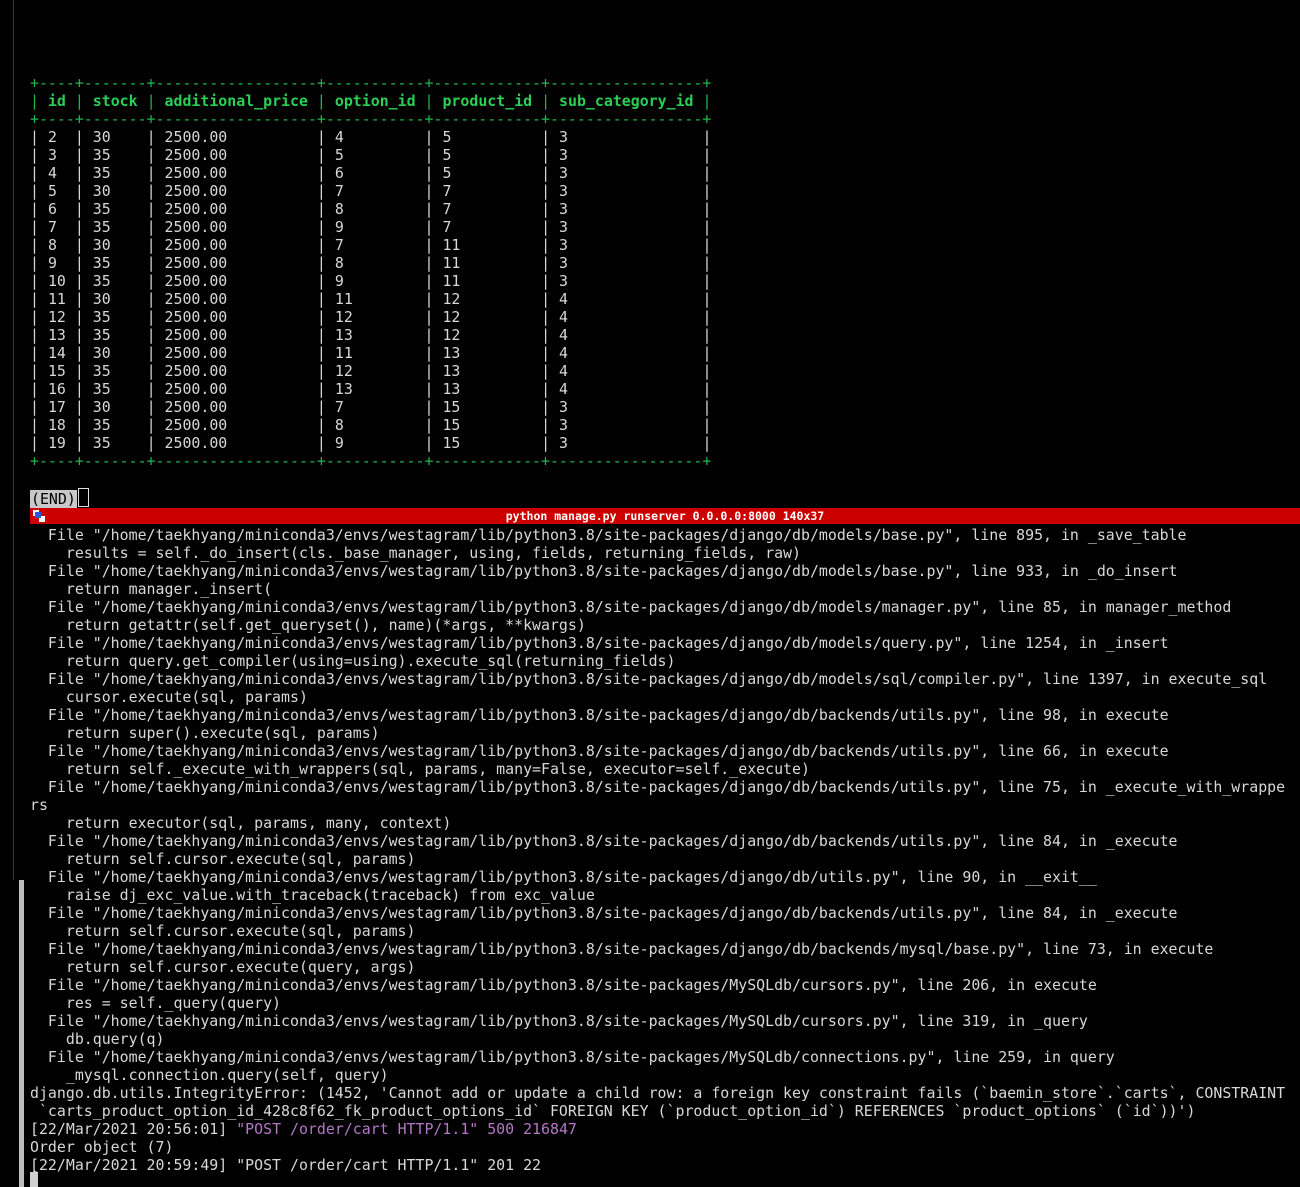 The width and height of the screenshot is (1300, 1187). I want to click on column-header: sub_category_id, so click(626, 101).